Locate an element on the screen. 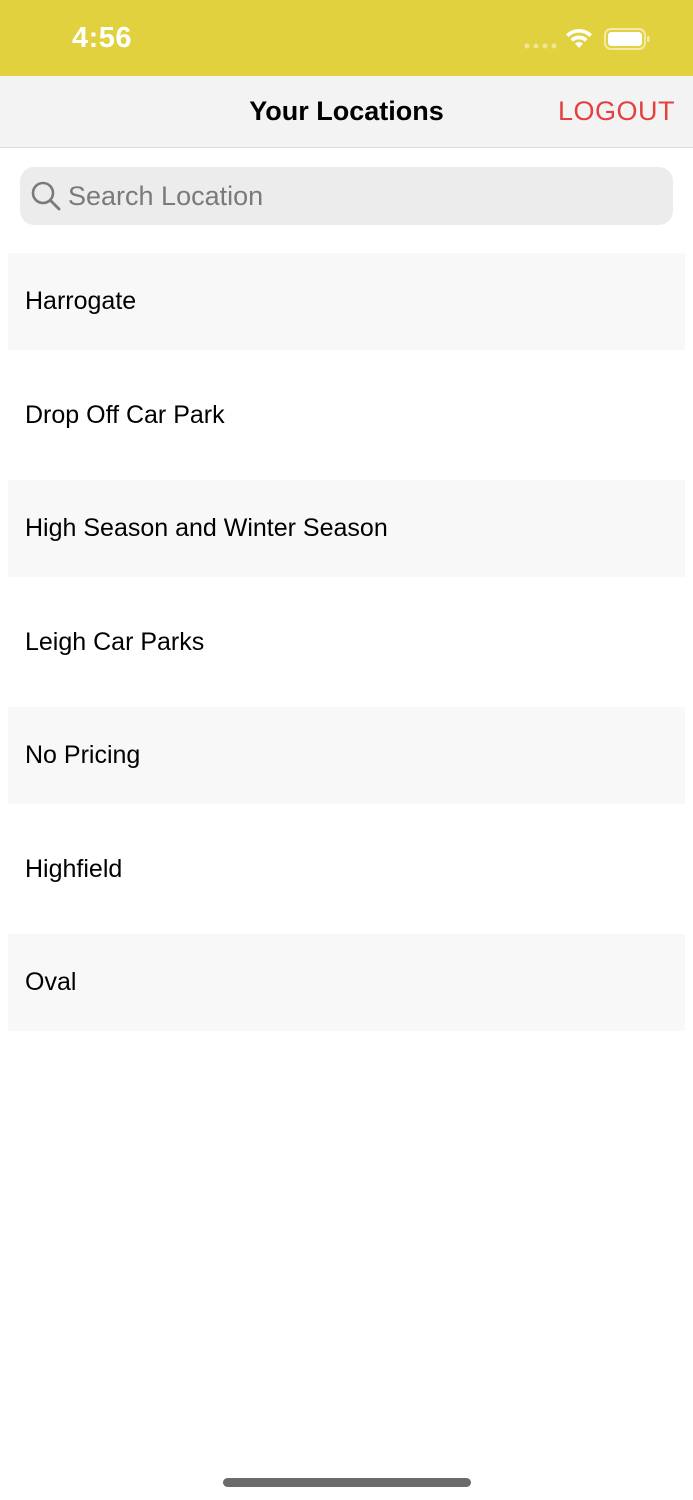  search-icon is located at coordinates (46, 196).